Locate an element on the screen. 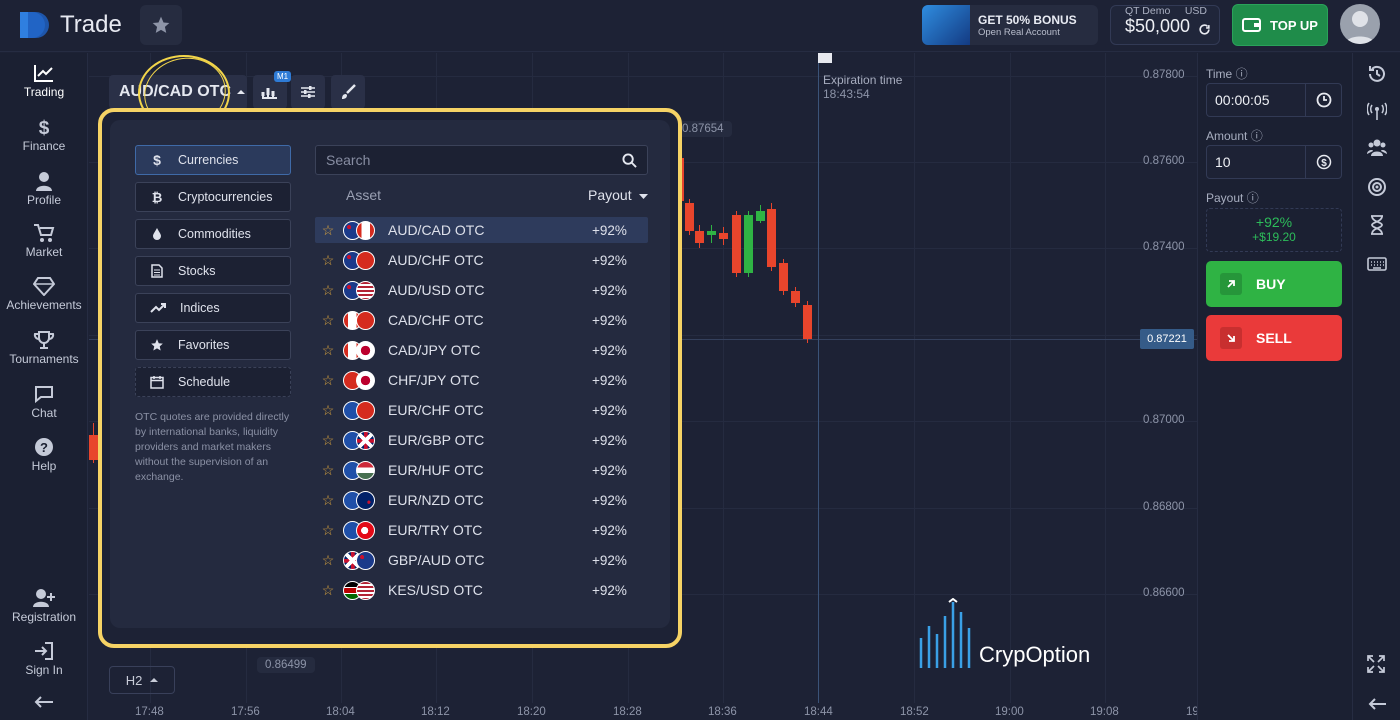 Image resolution: width=1400 pixels, height=720 pixels. sidebar-item-sign-in: Sign In is located at coordinates (44, 659).